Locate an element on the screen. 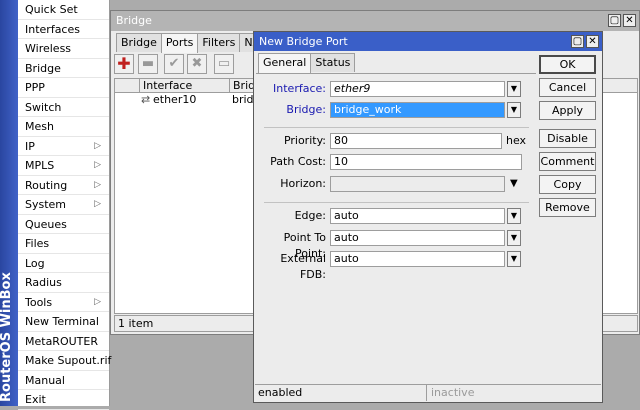 The width and height of the screenshot is (640, 410). tab-bridge: Bridge is located at coordinates (139, 42).